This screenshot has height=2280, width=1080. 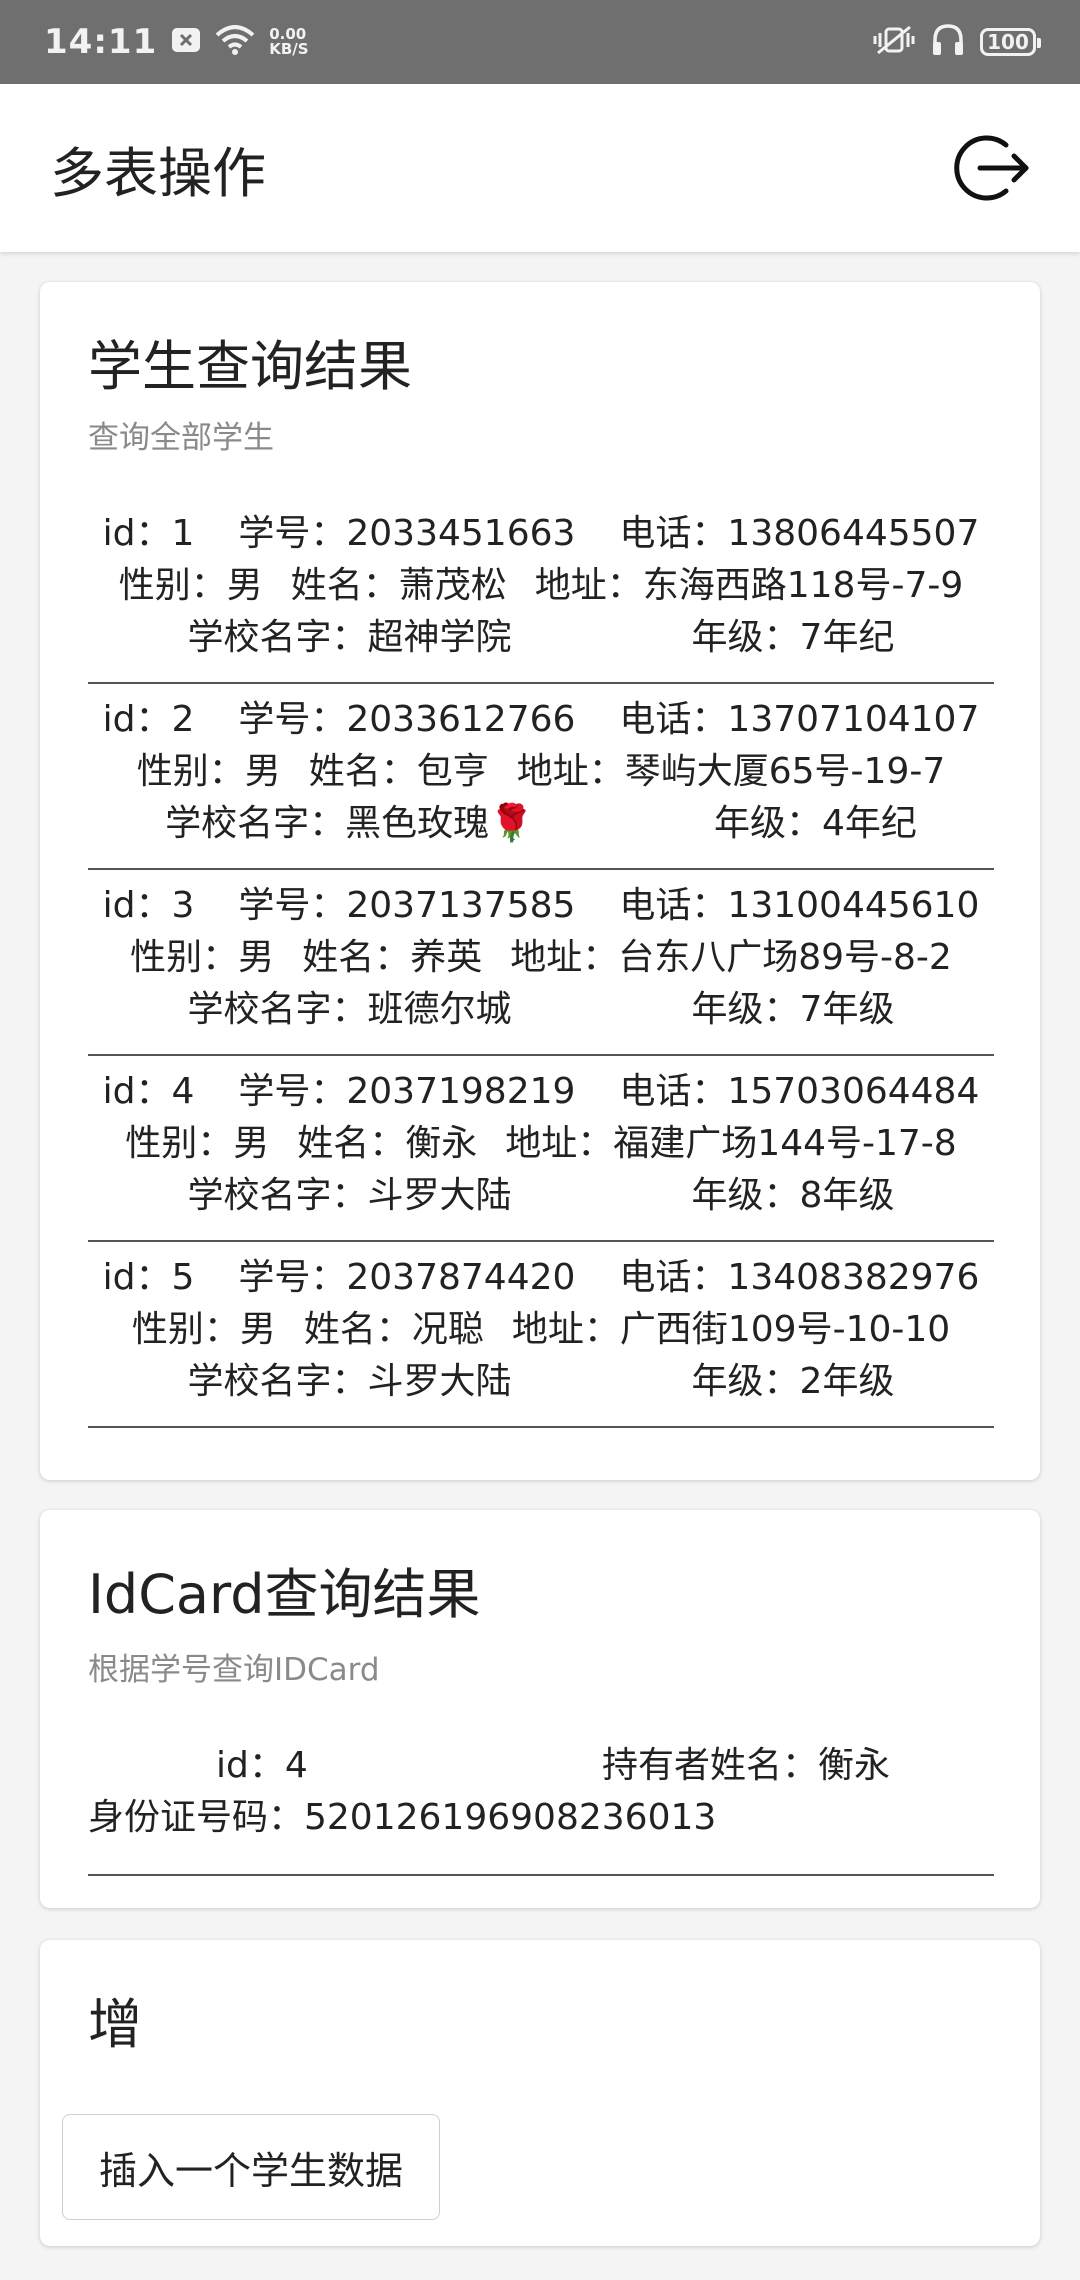 I want to click on student-address: 地址：广西街109号-10-10, so click(x=731, y=1329).